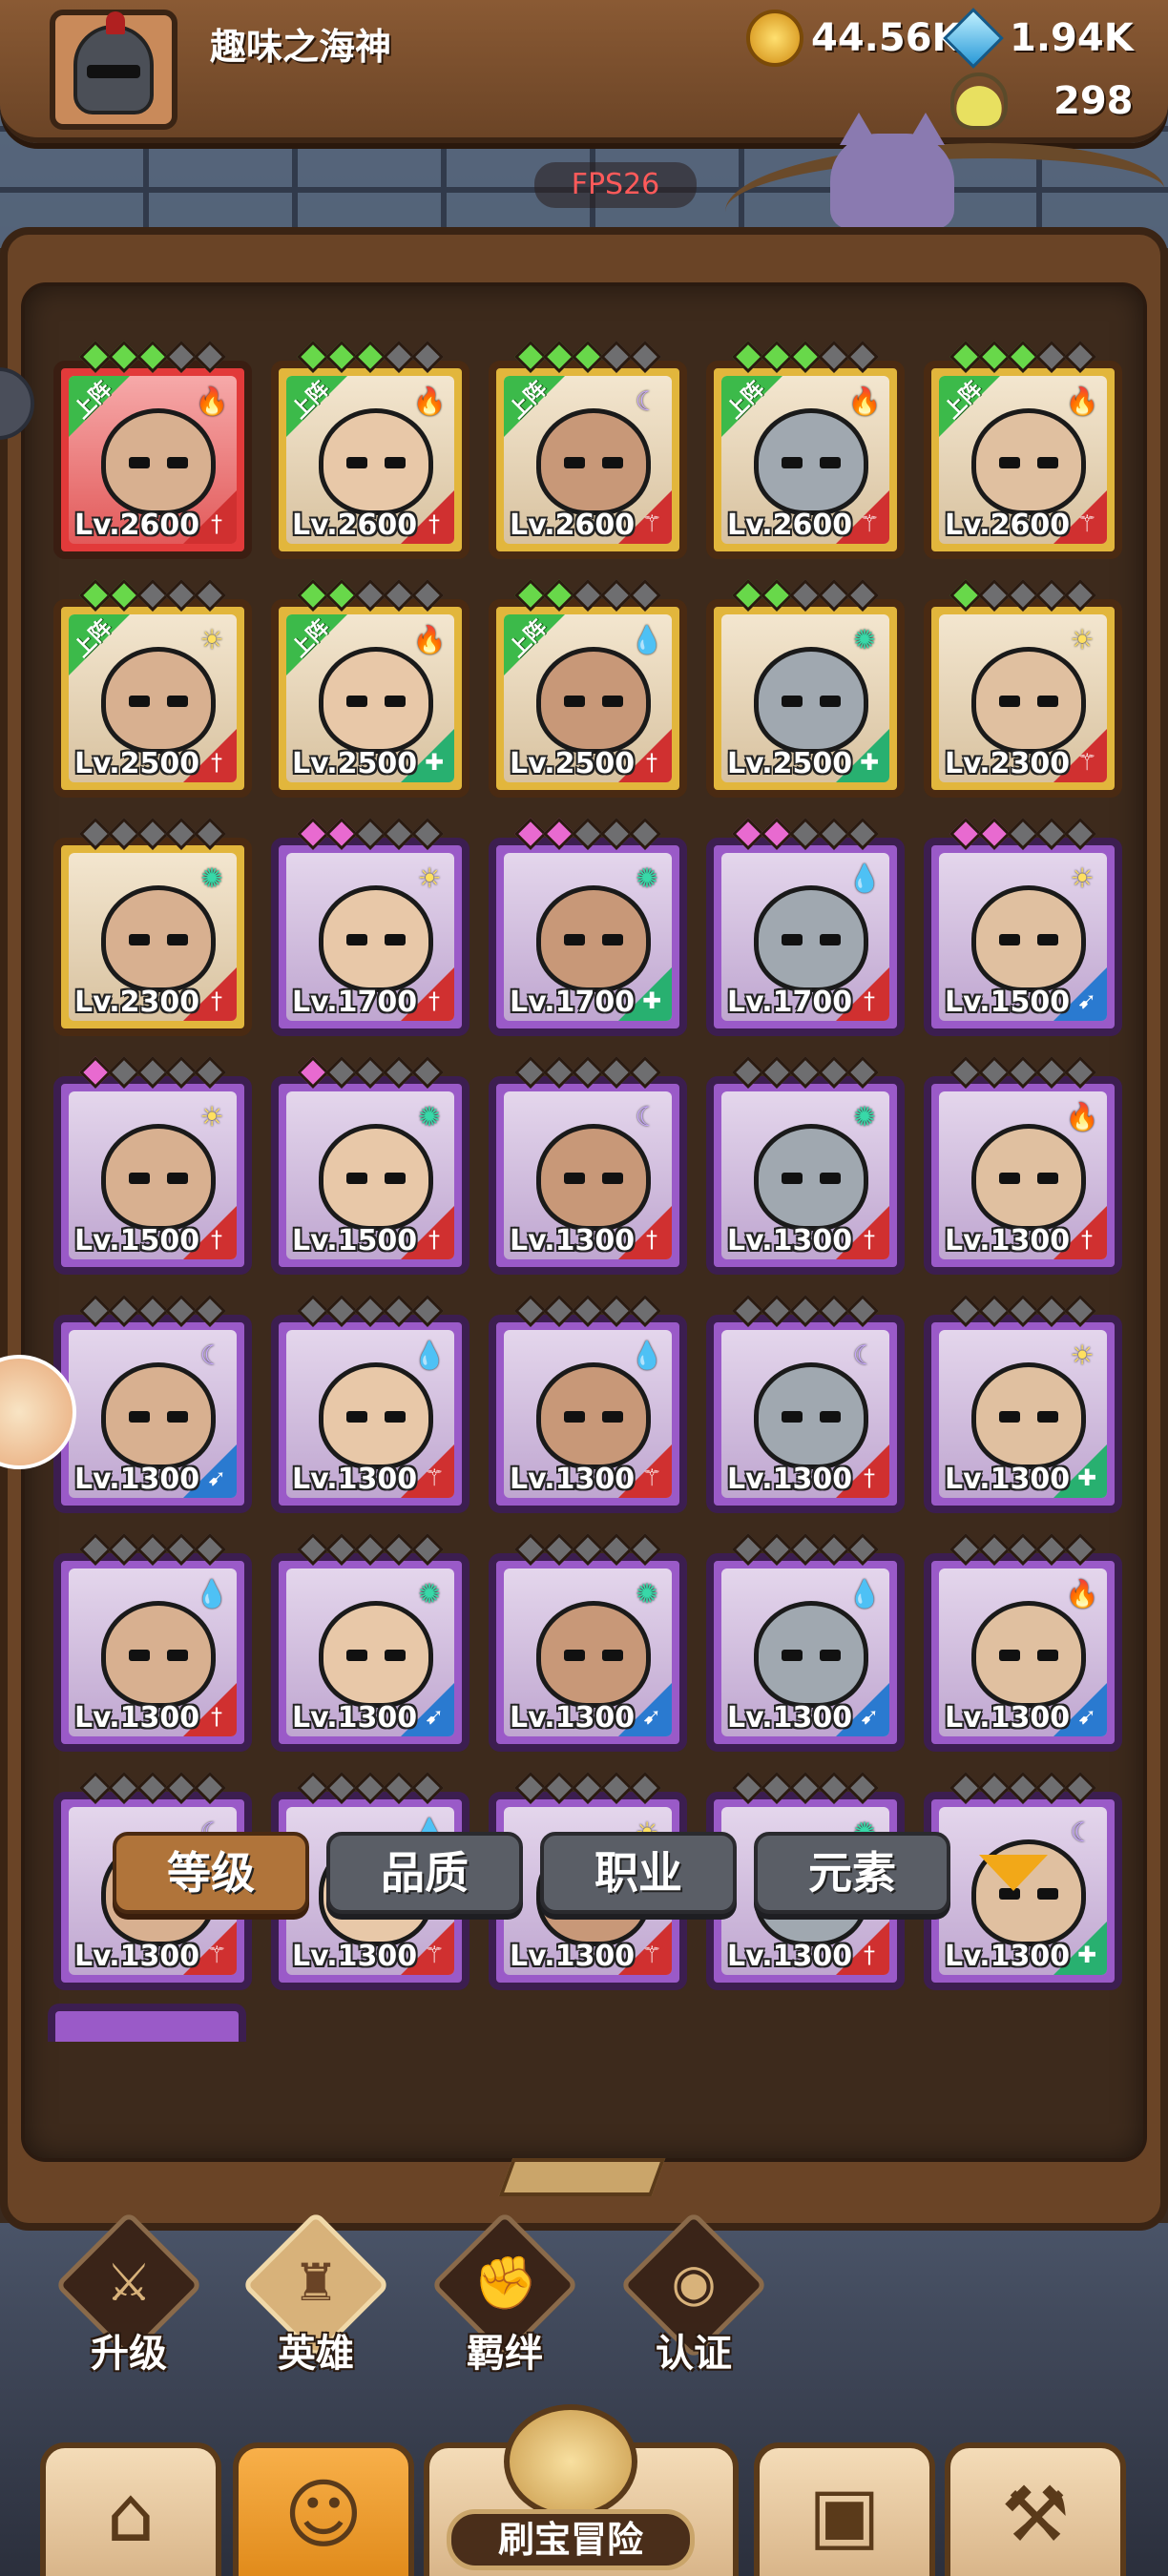  What do you see at coordinates (1023, 1652) in the screenshot?
I see `hero-portrait: ➹ 🔥 Lv.1300` at bounding box center [1023, 1652].